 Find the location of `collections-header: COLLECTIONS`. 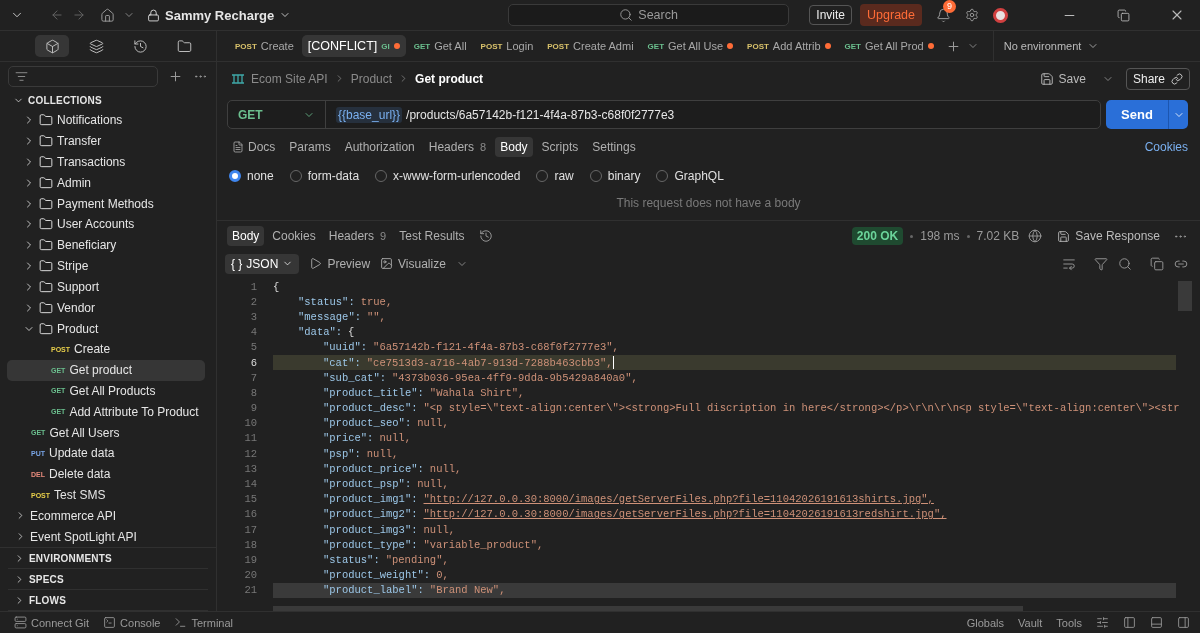

collections-header: COLLECTIONS is located at coordinates (108, 100).